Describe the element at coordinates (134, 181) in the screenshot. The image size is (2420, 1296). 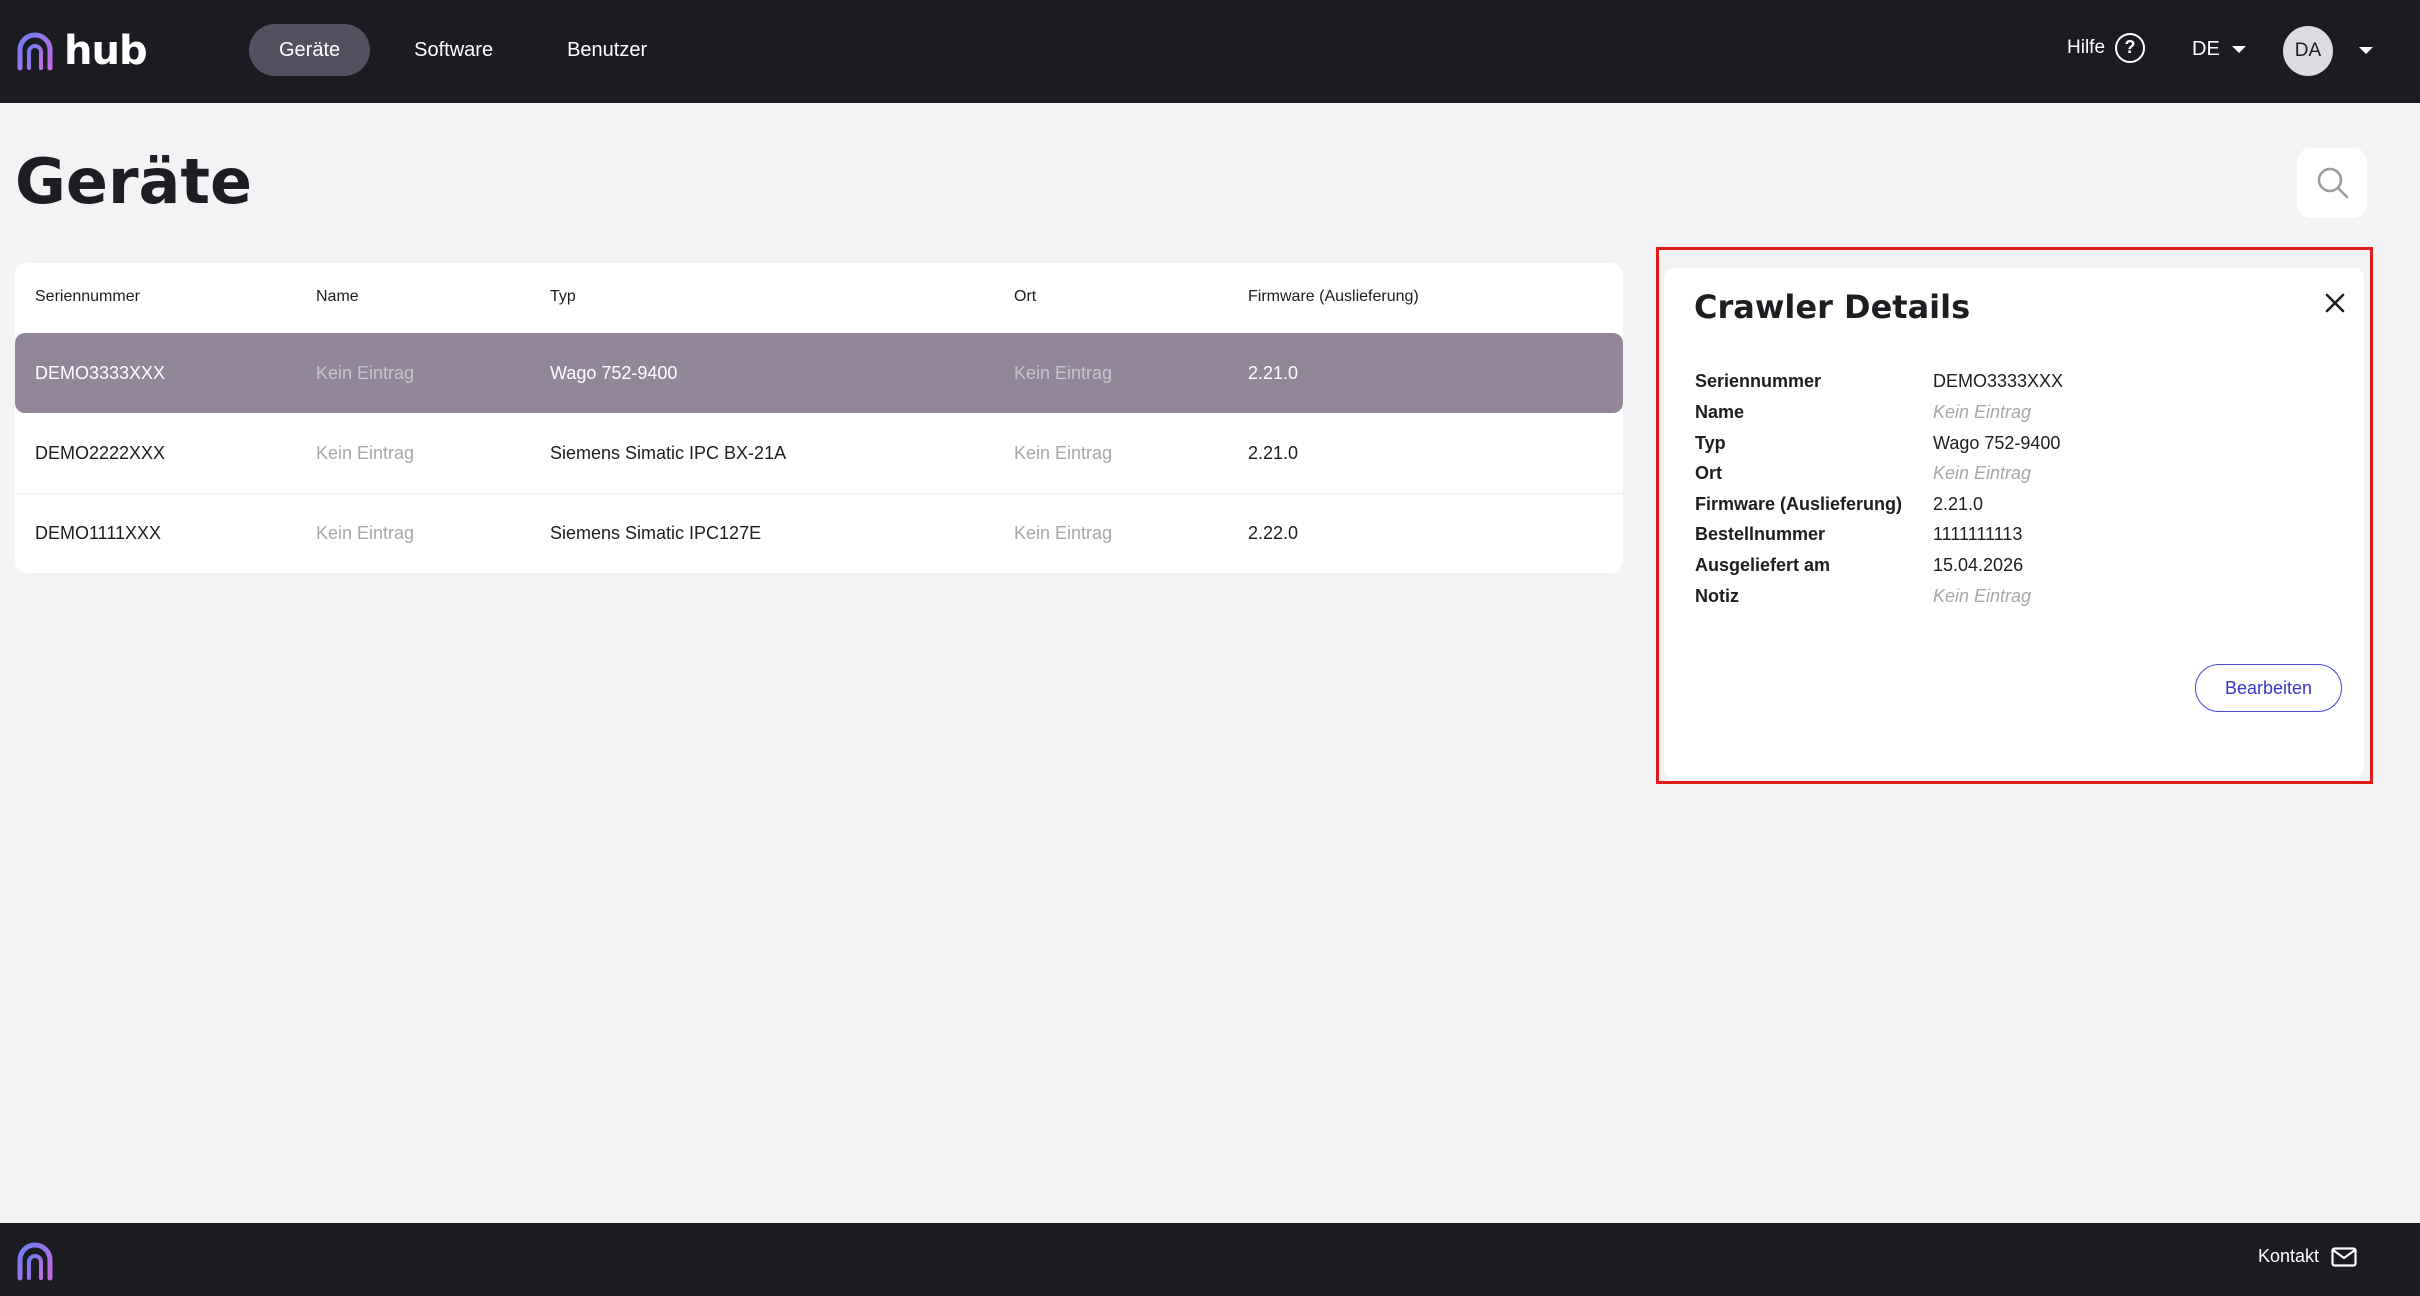
I see `page-title: Geräte` at that location.